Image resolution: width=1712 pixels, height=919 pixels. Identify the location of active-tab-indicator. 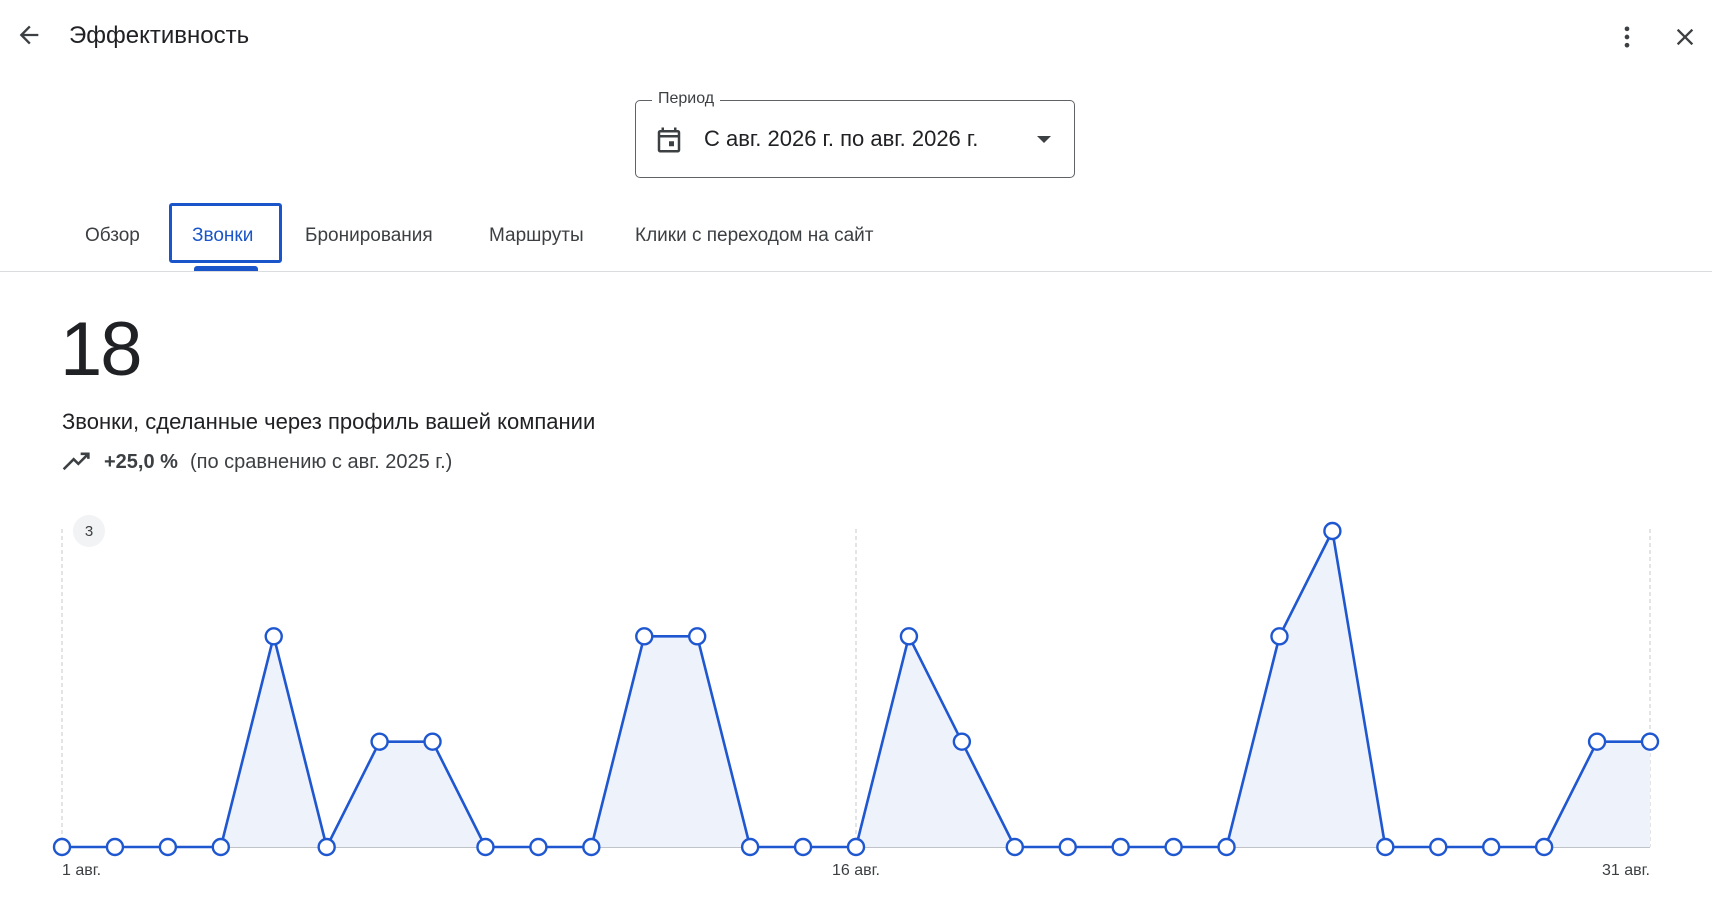
(226, 268).